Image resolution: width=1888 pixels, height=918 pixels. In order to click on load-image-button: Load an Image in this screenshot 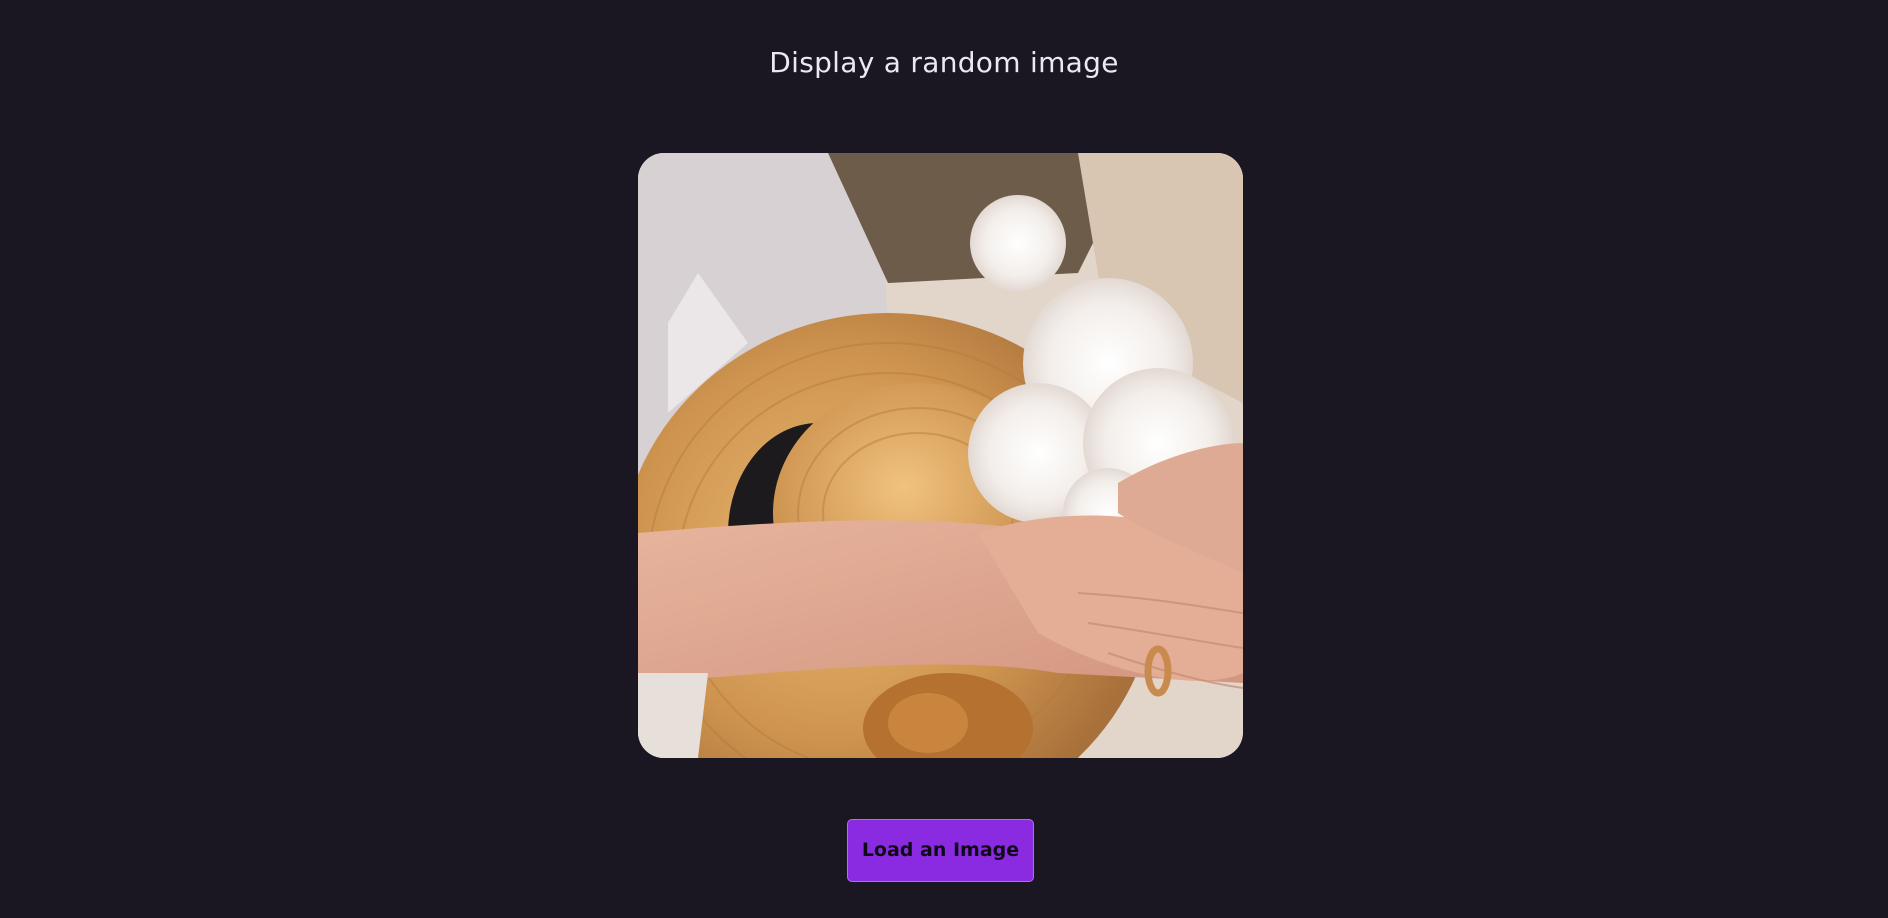, I will do `click(940, 850)`.